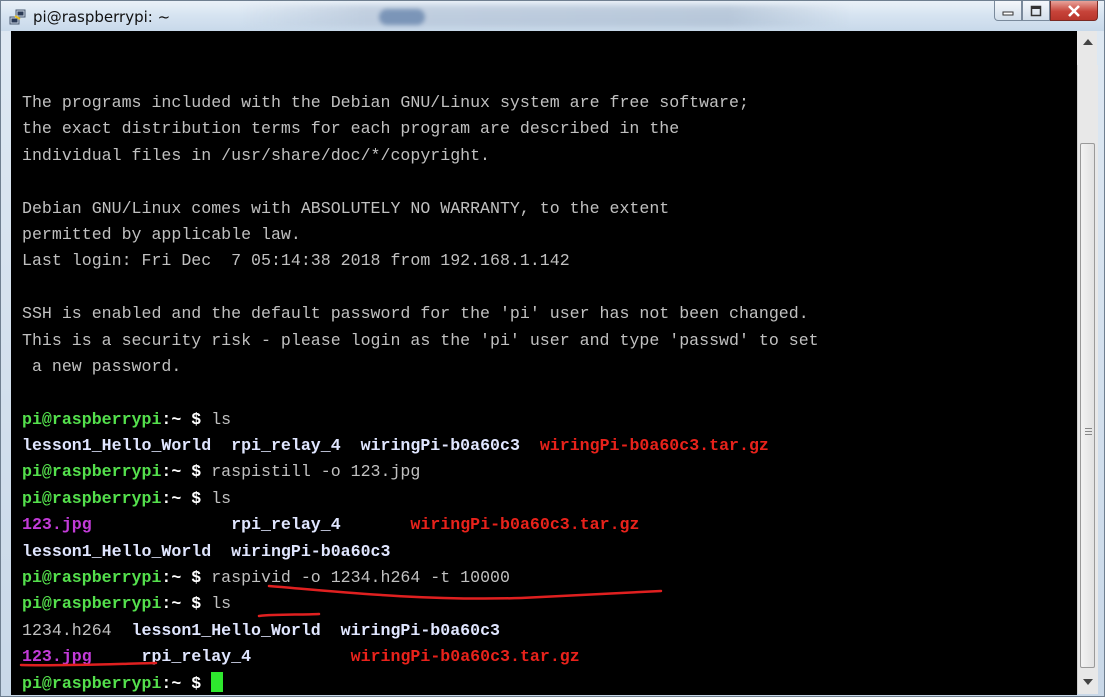  I want to click on maximize-button, so click(1036, 11).